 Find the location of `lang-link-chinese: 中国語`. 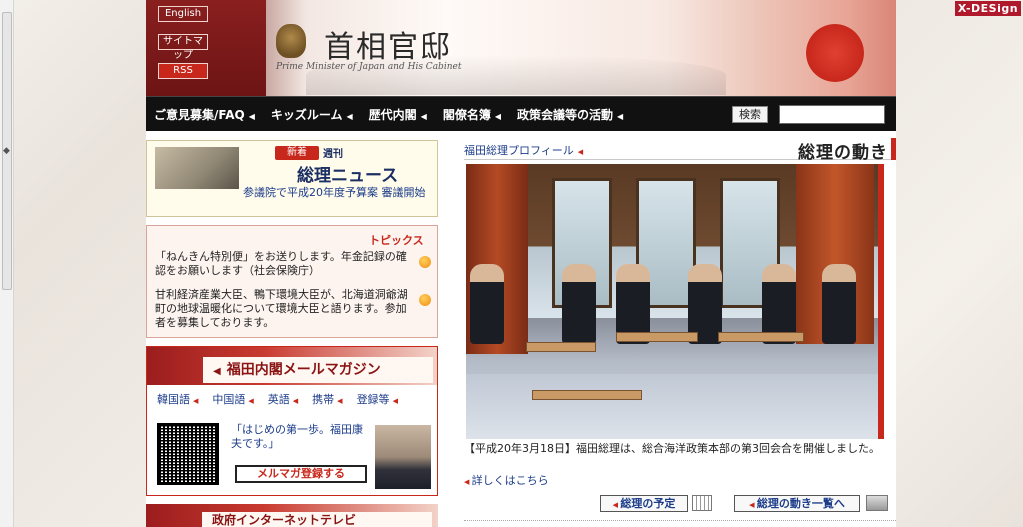

lang-link-chinese: 中国語 is located at coordinates (232, 399).